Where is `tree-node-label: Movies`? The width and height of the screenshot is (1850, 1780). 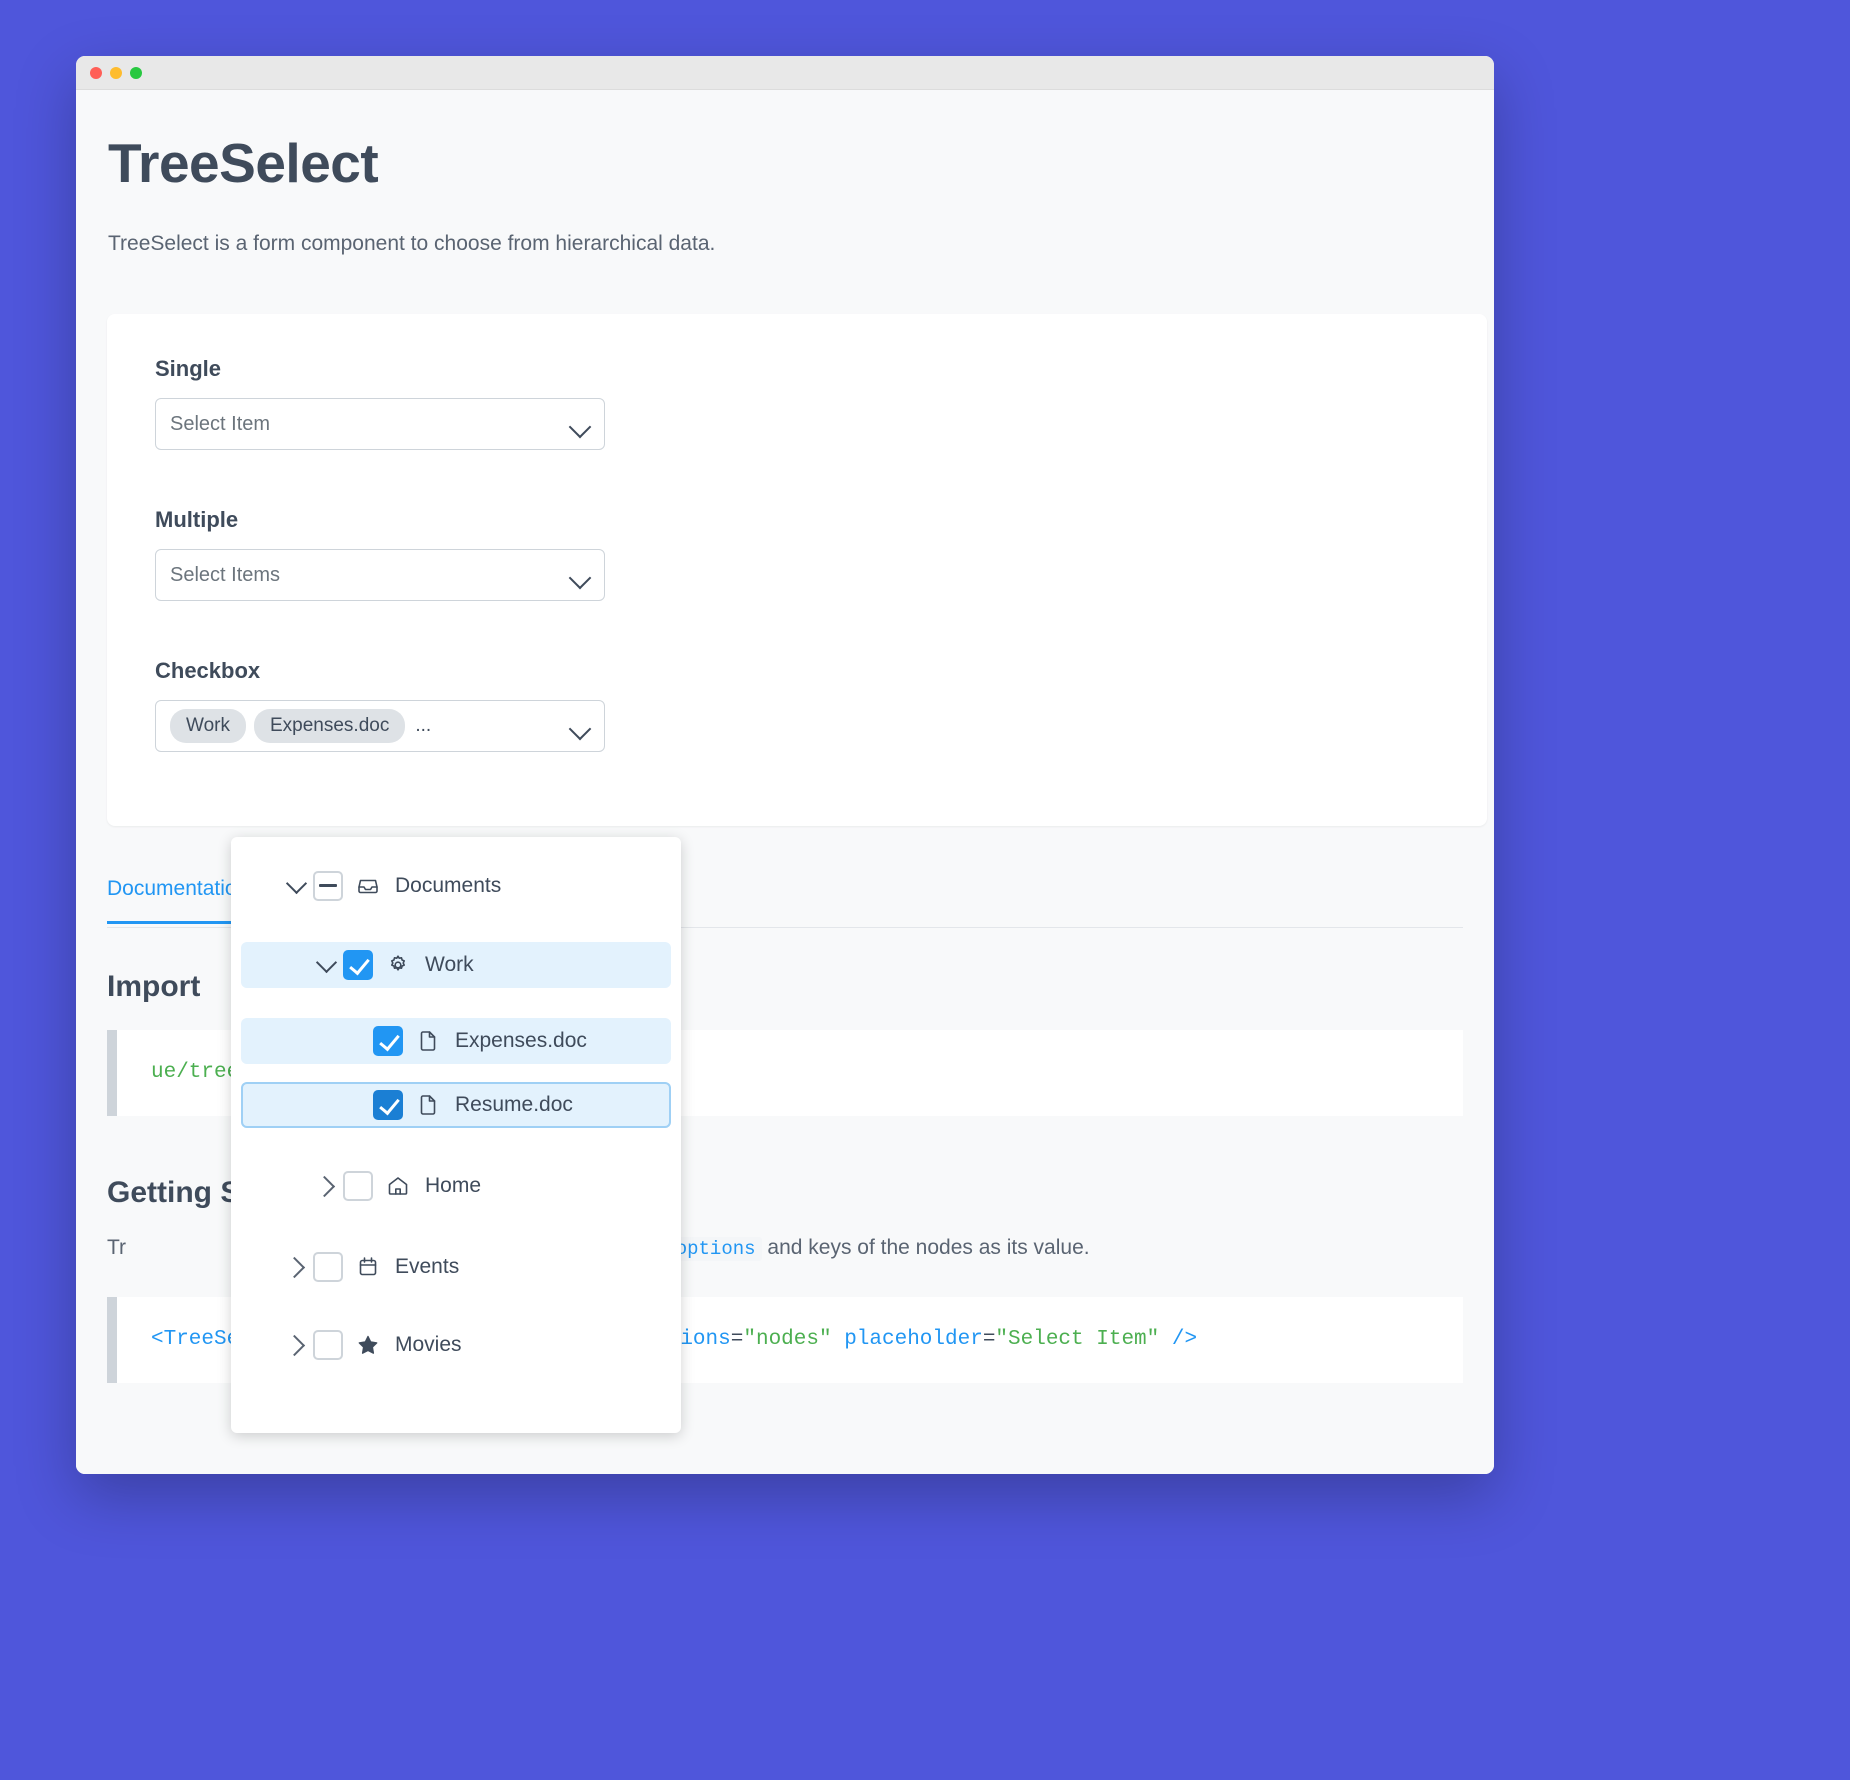 tree-node-label: Movies is located at coordinates (428, 1344).